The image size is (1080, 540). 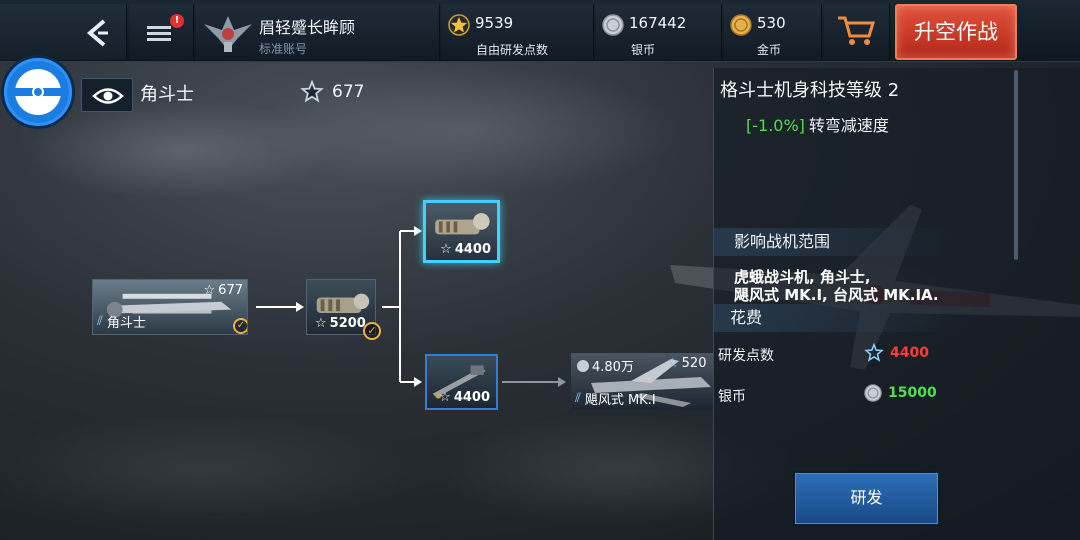 I want to click on module-completed-check-icon: ✓, so click(x=372, y=331).